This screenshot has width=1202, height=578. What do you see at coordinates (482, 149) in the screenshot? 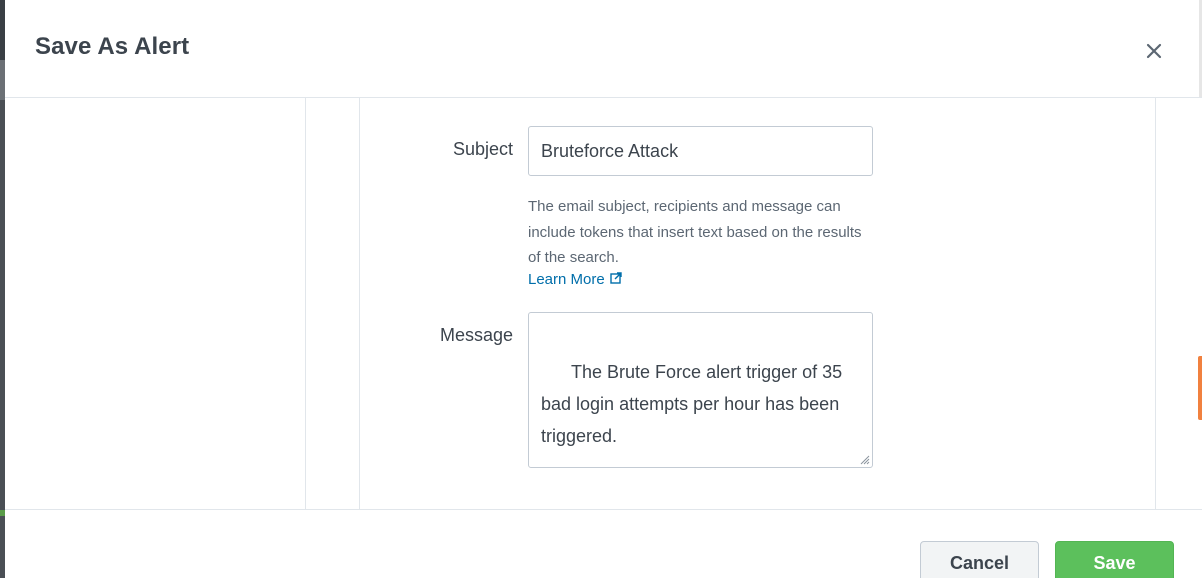
I see `subject-label: Subject` at bounding box center [482, 149].